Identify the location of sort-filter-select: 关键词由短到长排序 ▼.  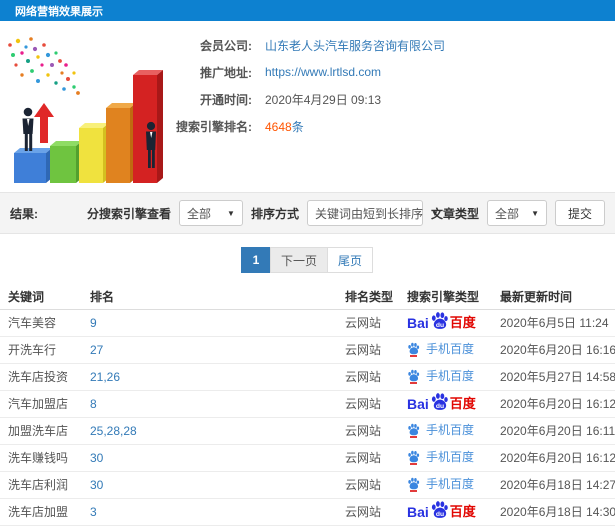
(372, 213).